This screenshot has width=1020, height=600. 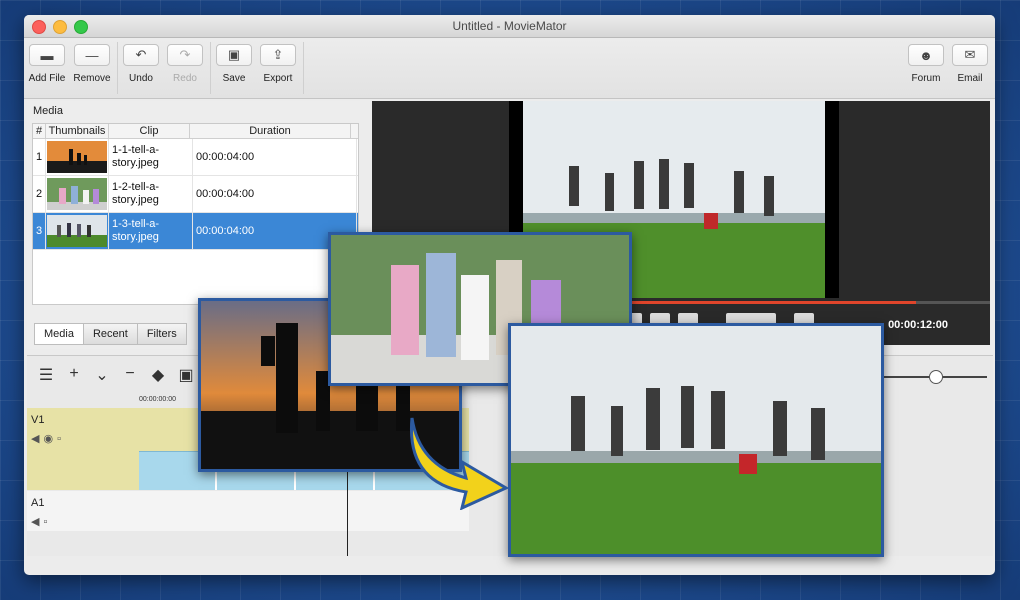 I want to click on redo-label: Redo, so click(x=185, y=78).